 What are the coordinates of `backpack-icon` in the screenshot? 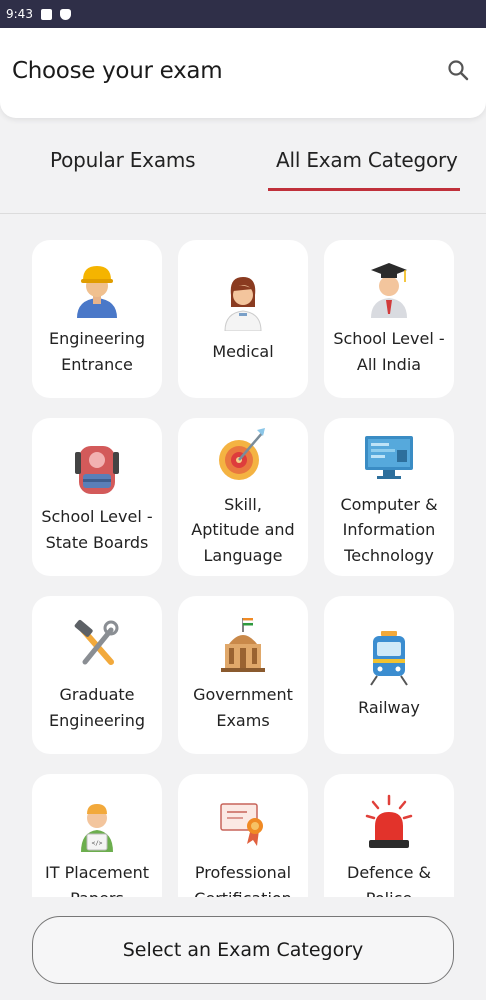 It's located at (97, 470).